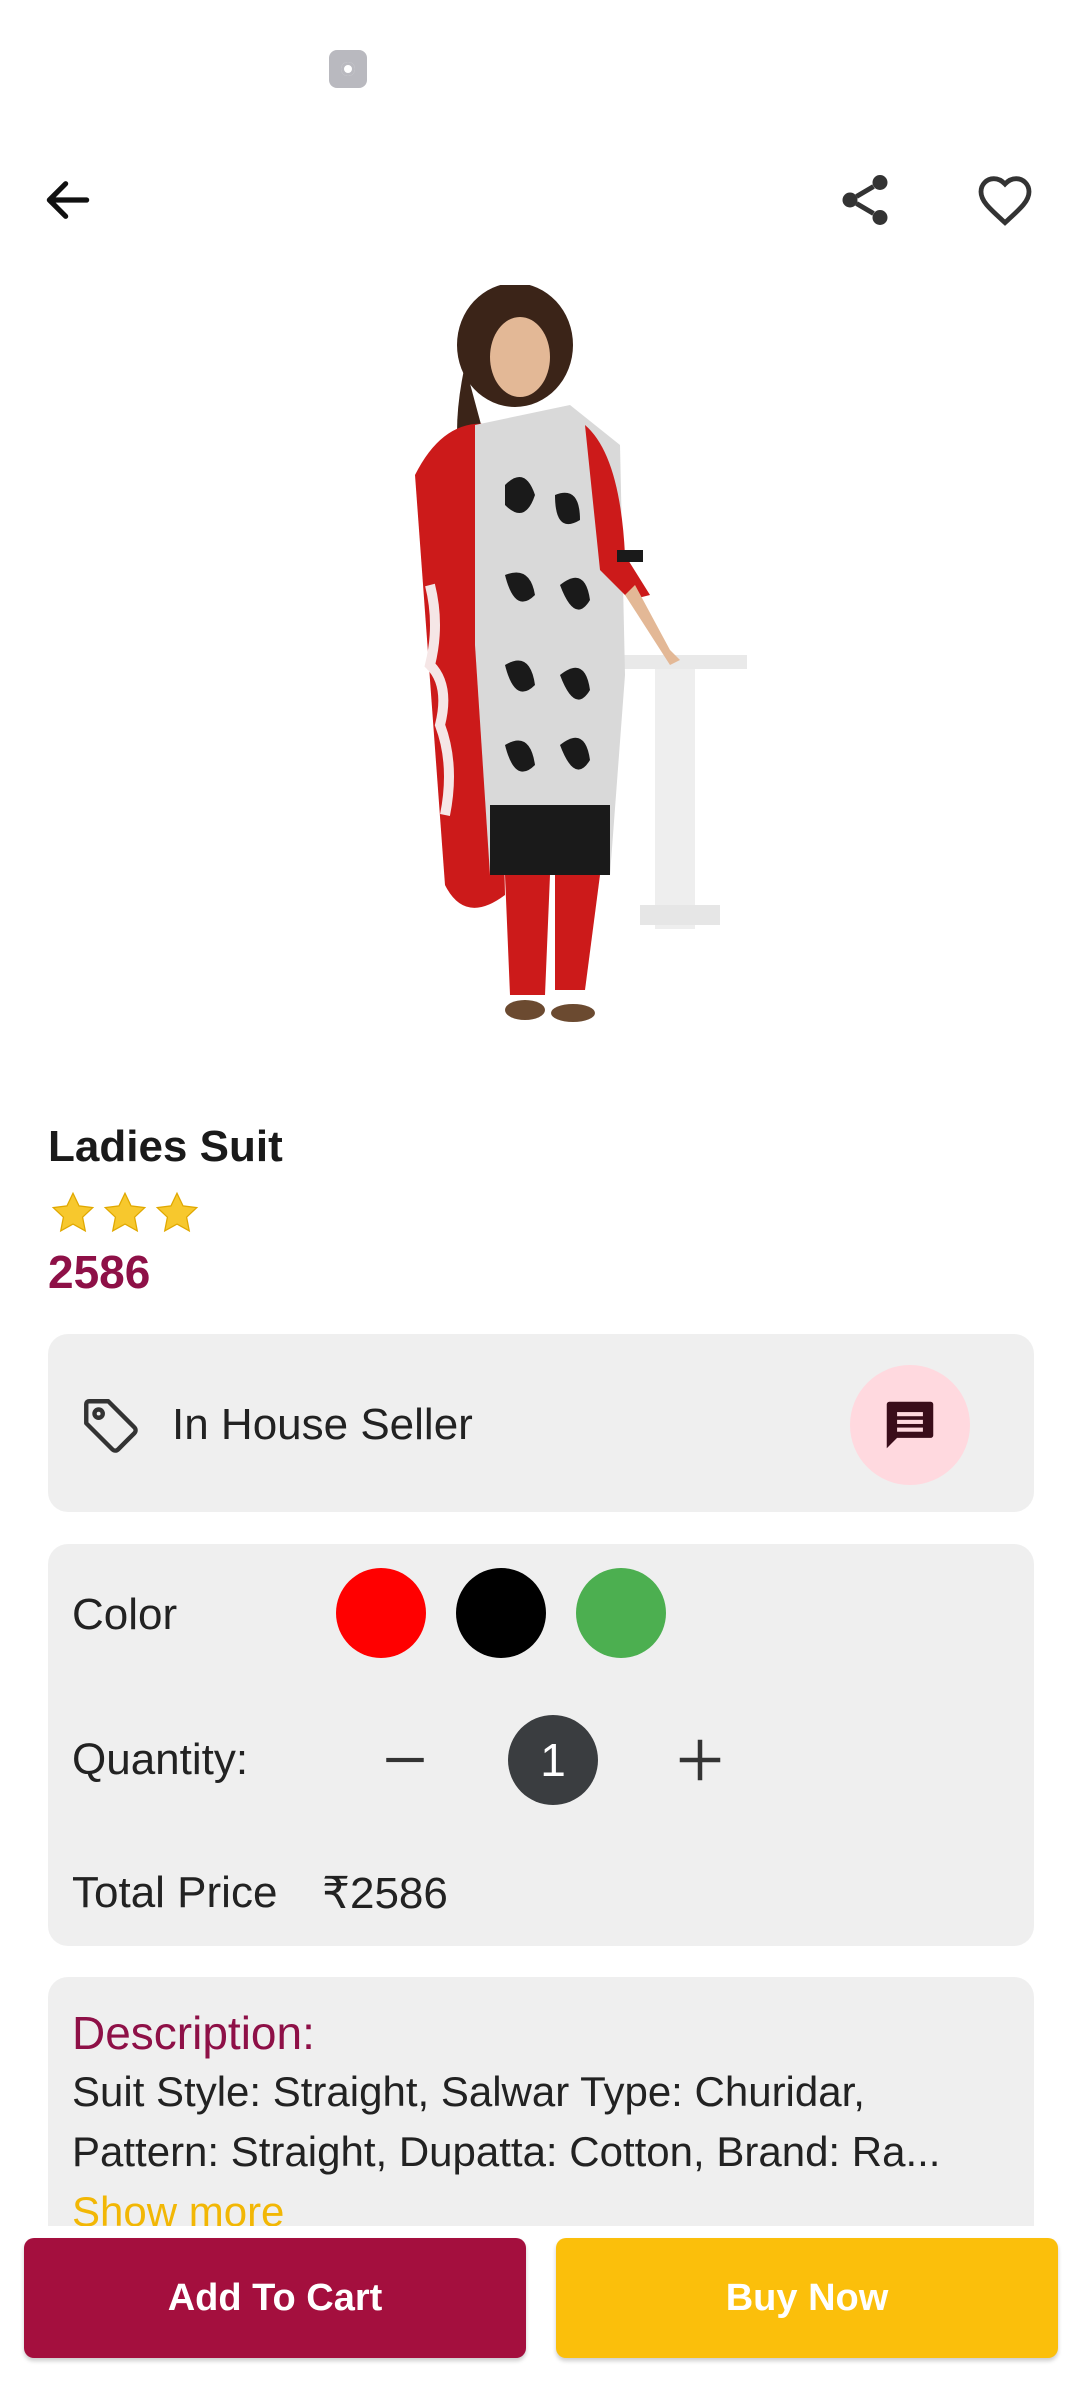  What do you see at coordinates (553, 1760) in the screenshot?
I see `quantity-value: 1` at bounding box center [553, 1760].